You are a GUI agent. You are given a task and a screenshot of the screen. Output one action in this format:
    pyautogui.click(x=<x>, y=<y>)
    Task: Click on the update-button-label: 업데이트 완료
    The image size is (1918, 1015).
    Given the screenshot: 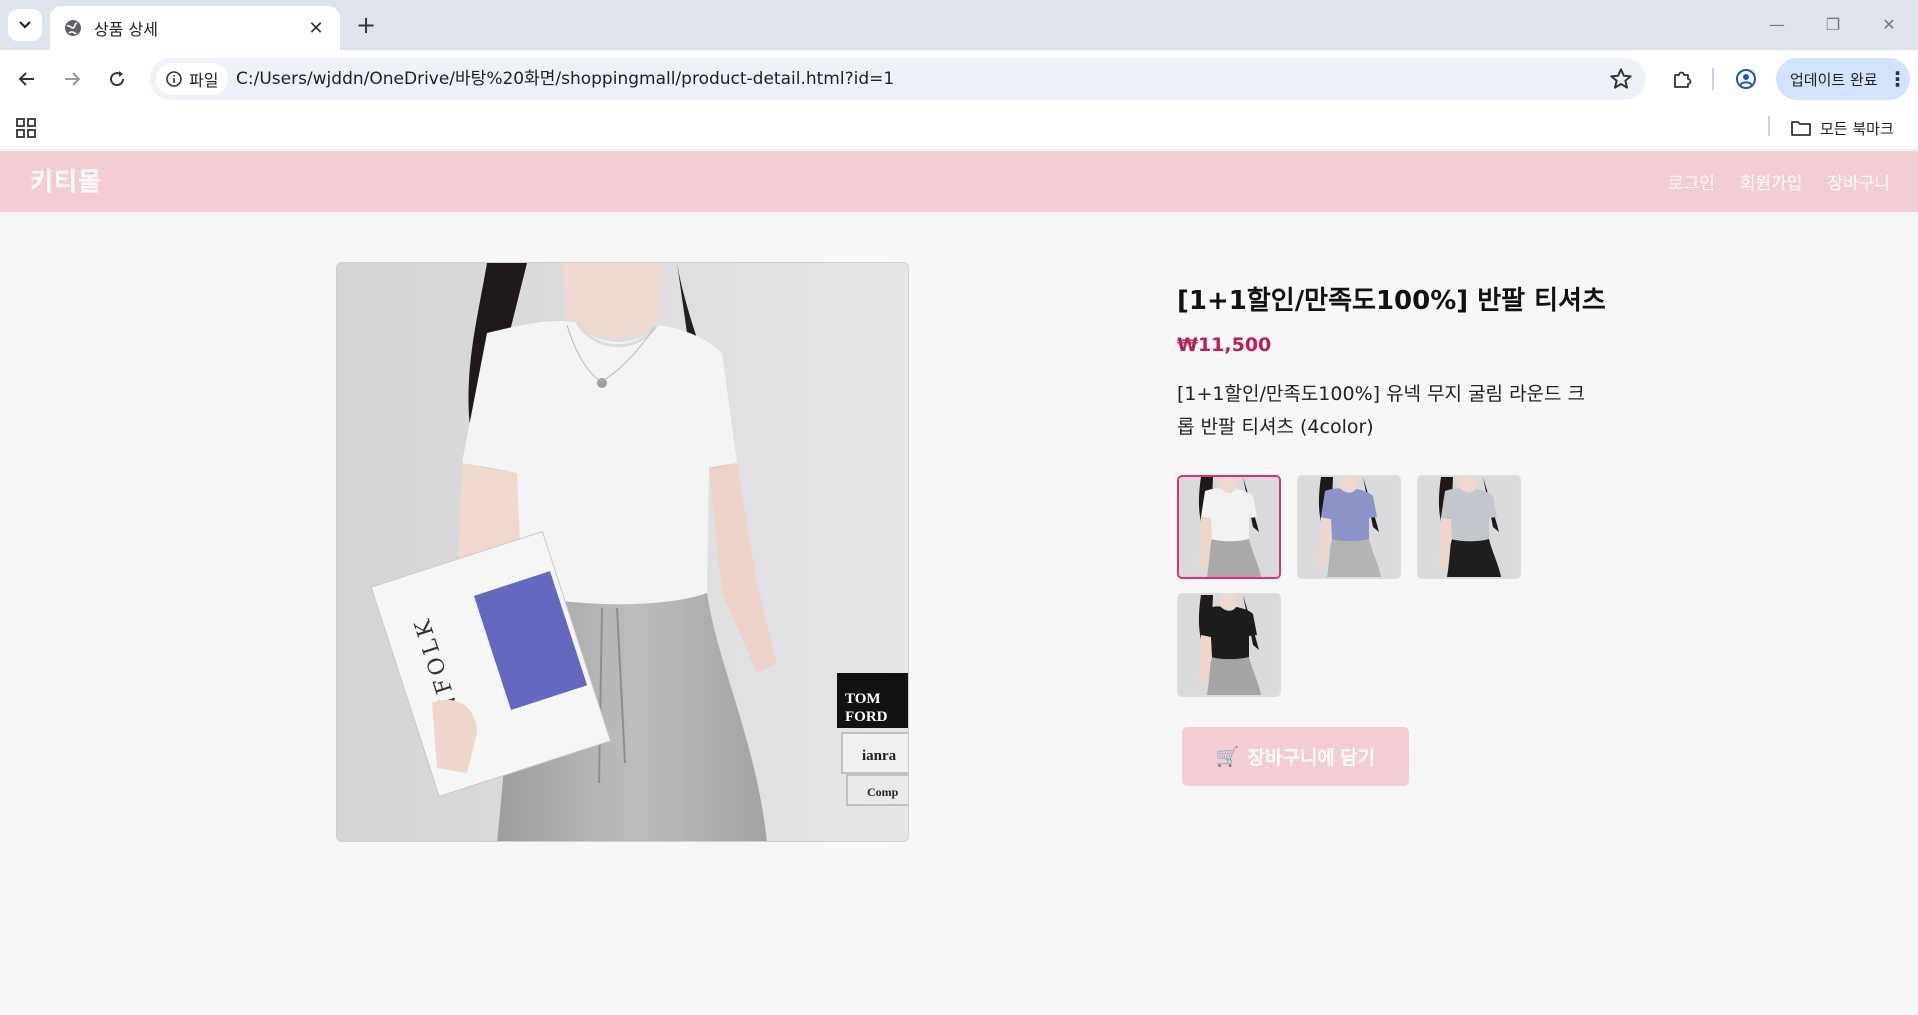 What is the action you would take?
    pyautogui.click(x=1834, y=79)
    